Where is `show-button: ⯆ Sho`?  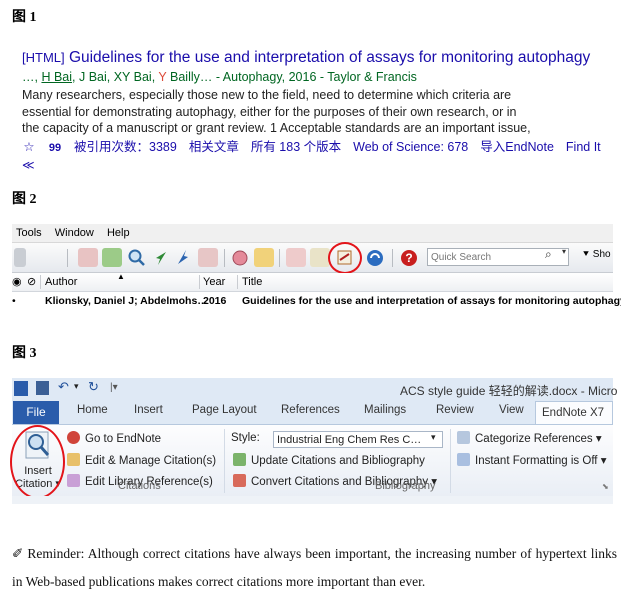 show-button: ⯆ Sho is located at coordinates (596, 254).